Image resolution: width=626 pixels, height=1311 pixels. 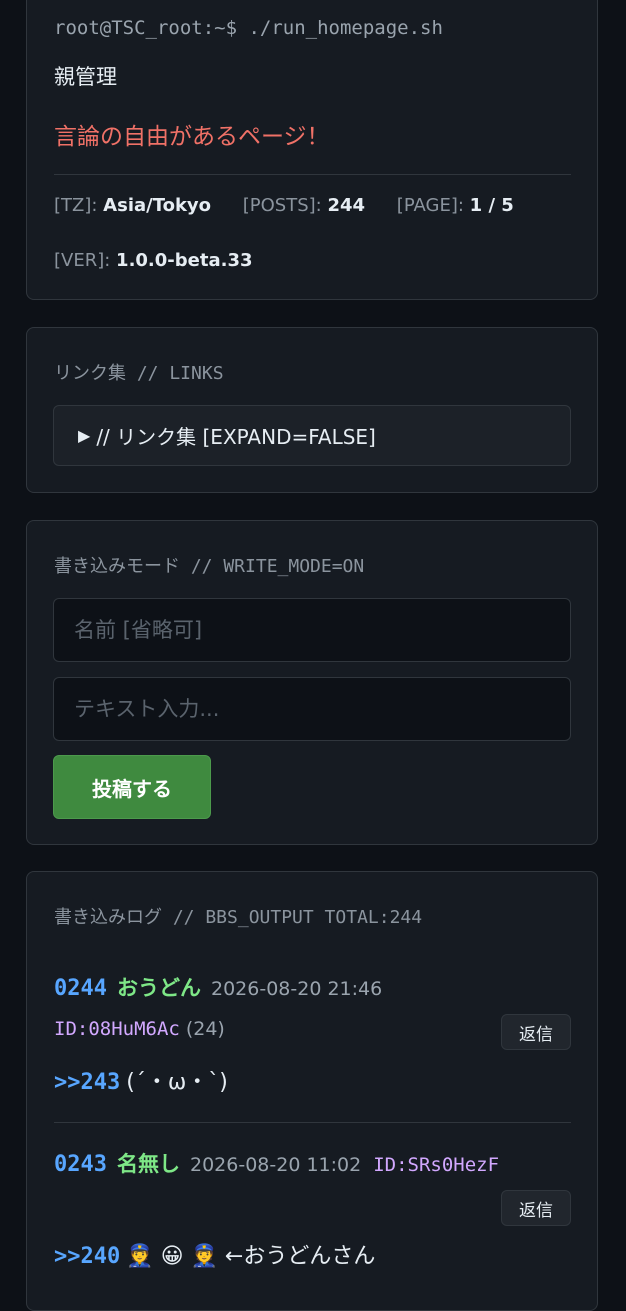 What do you see at coordinates (209, 566) in the screenshot?
I see `write-title: 書き込みモード // WRITE_MODE=ON` at bounding box center [209, 566].